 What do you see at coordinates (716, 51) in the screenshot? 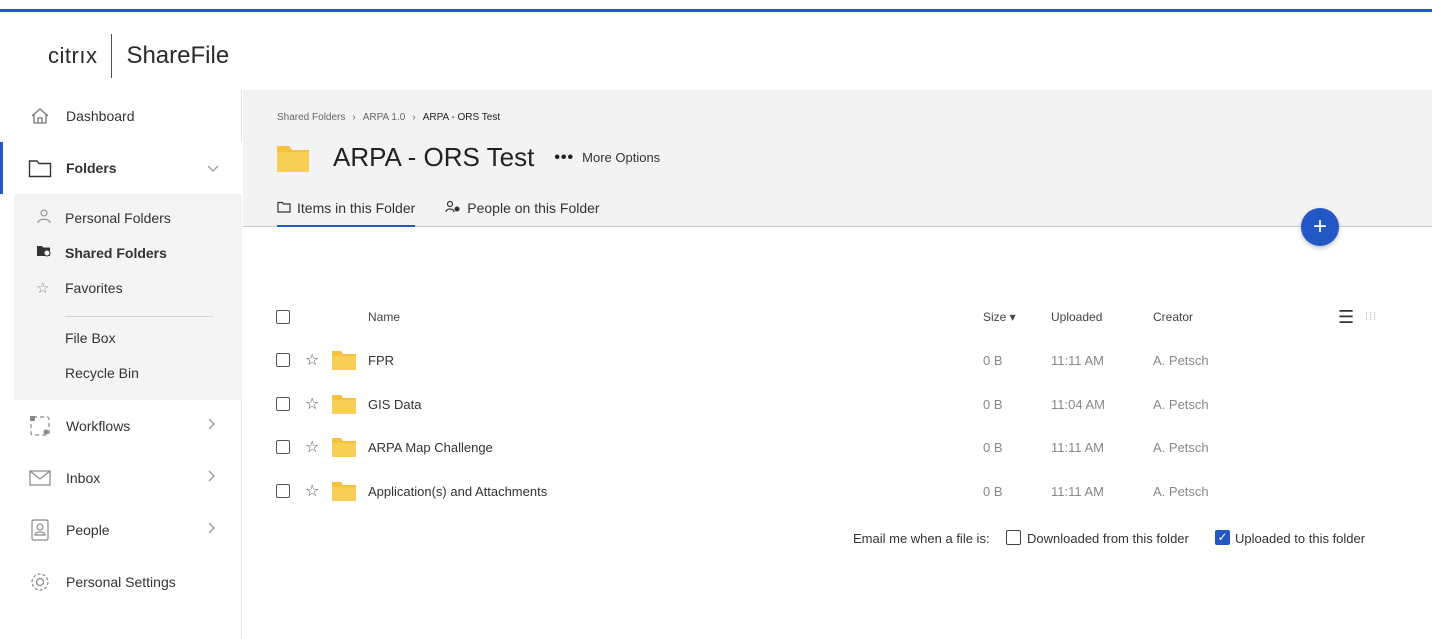
I see `app-header: citrıx ShareFile` at bounding box center [716, 51].